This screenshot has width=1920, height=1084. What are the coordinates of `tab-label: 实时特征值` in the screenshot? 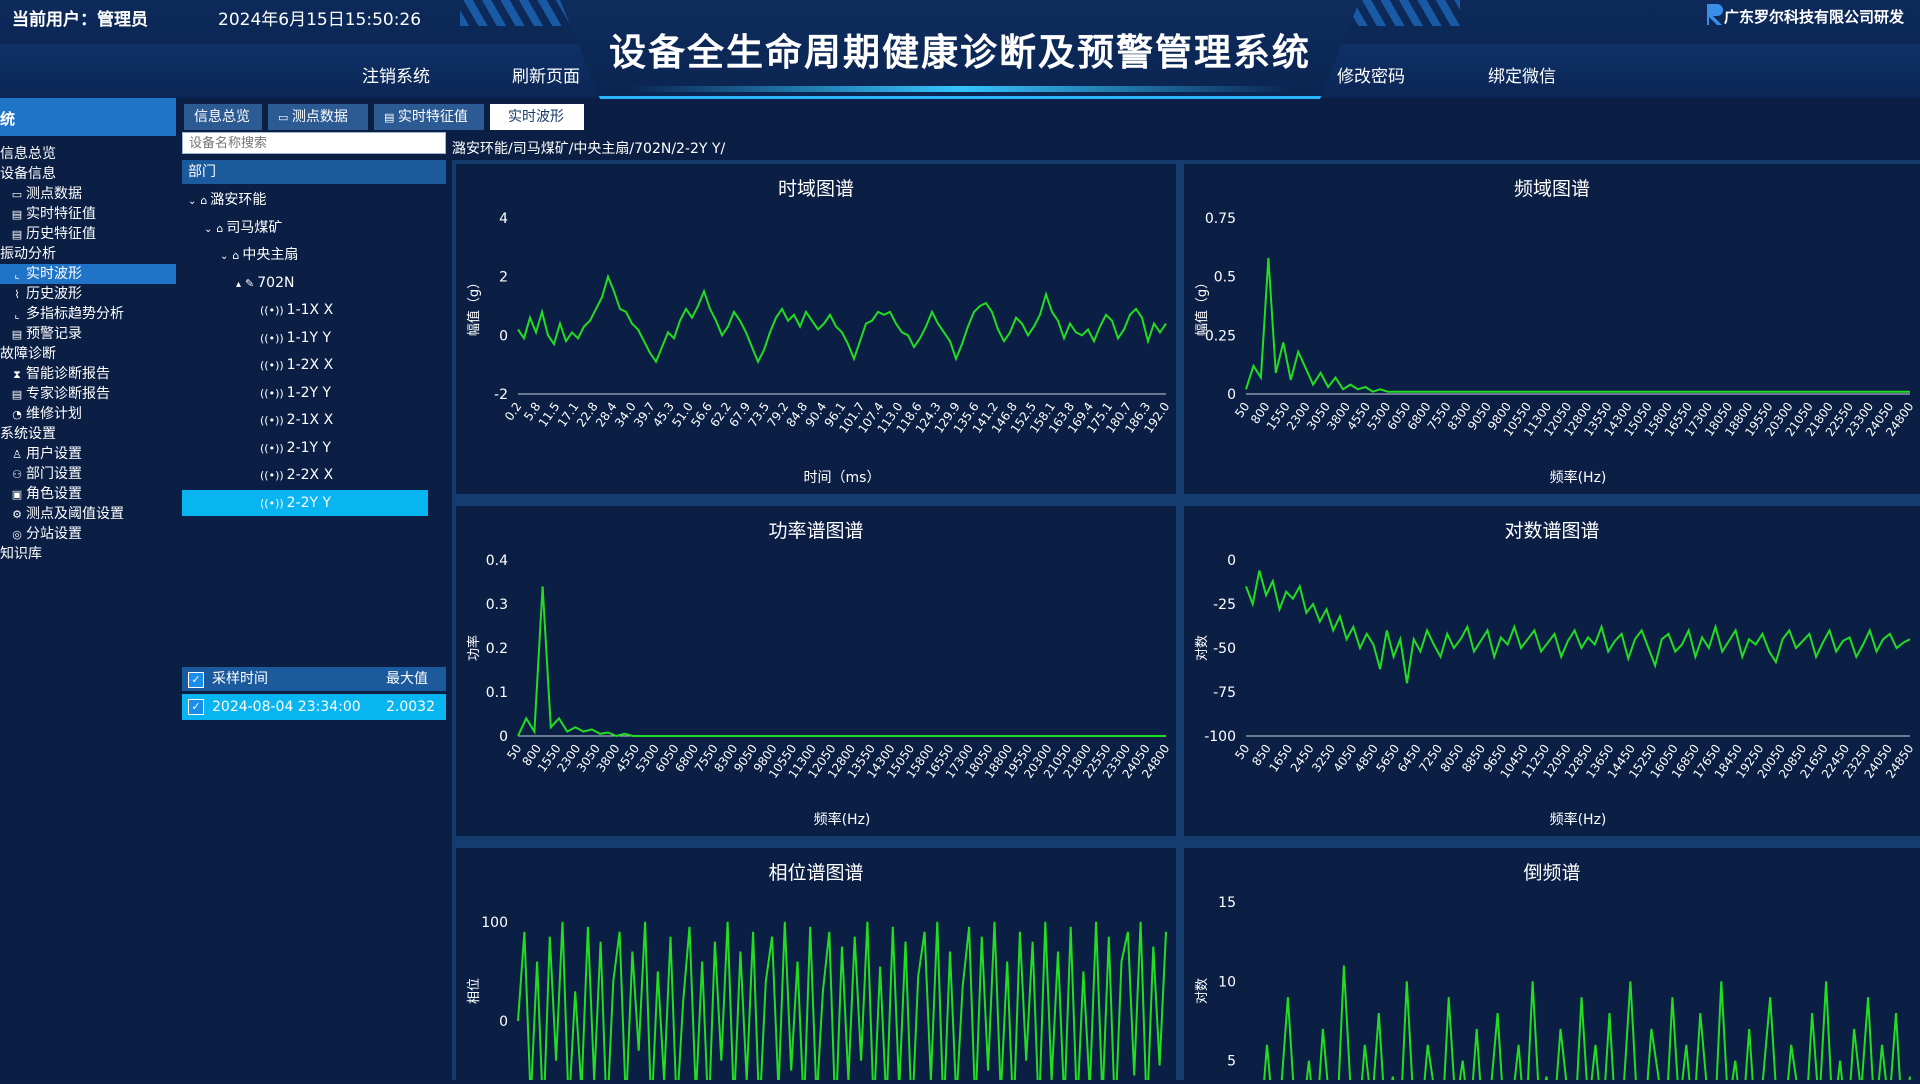 It's located at (432, 117).